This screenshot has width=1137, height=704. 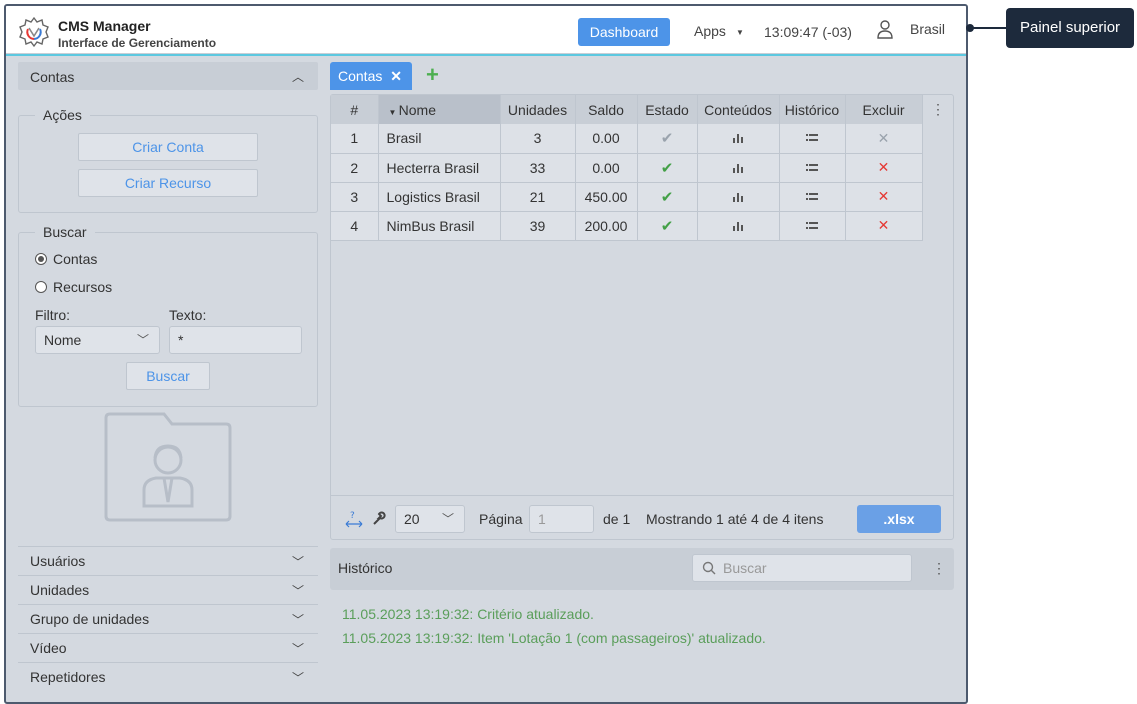 I want to click on table-row: 2 Hecterra Brasil 33 0.00 ✔ ✕, so click(x=627, y=168).